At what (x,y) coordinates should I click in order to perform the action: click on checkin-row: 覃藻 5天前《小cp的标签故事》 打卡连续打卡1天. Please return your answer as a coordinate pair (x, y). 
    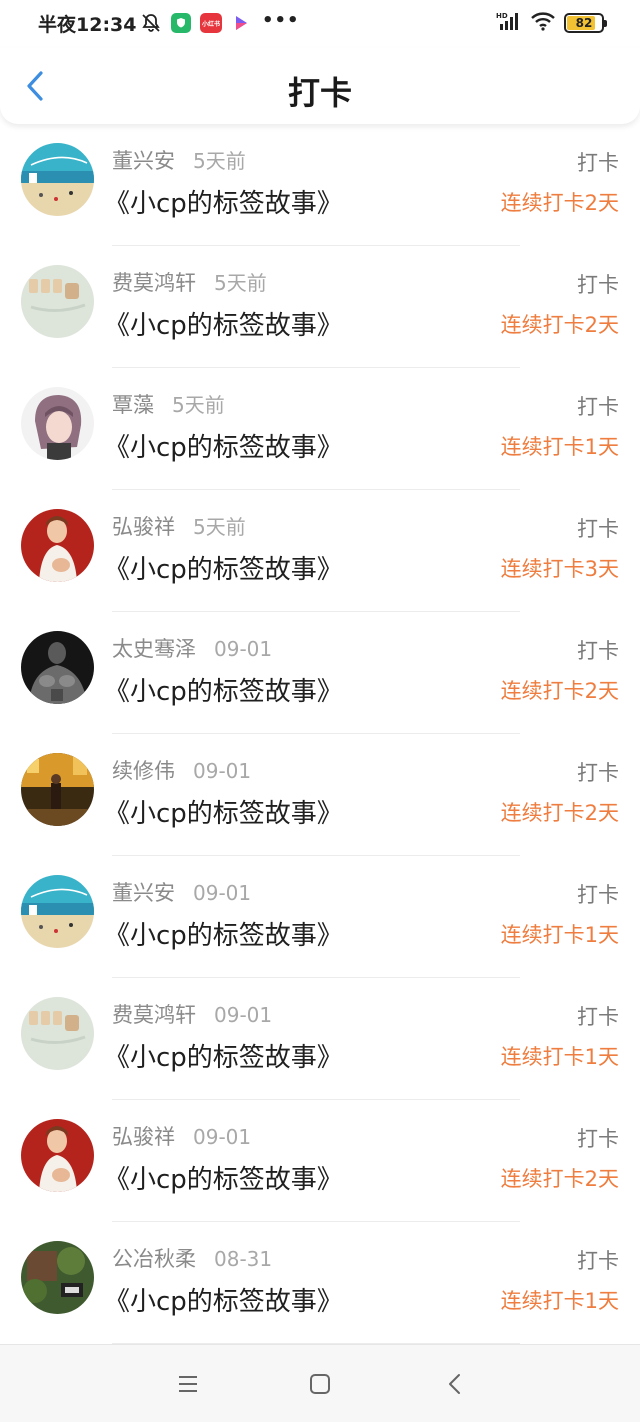
    Looking at the image, I should click on (320, 429).